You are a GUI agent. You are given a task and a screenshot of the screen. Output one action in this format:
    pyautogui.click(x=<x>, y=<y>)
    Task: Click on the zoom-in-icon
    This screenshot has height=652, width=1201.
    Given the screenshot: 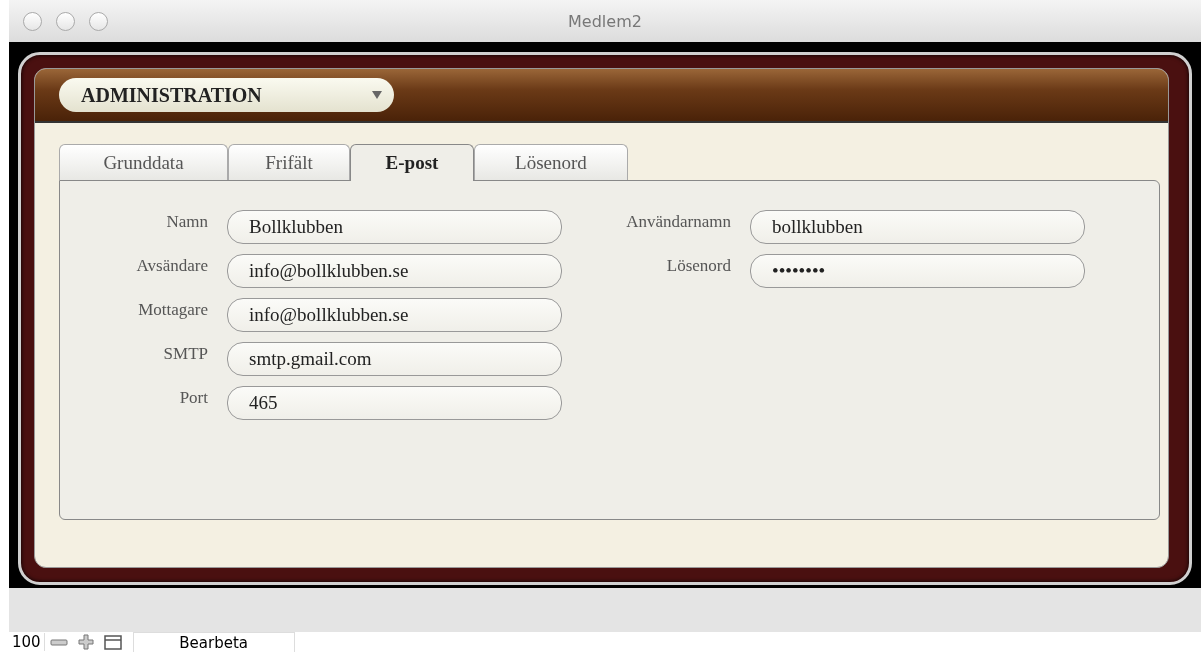 What is the action you would take?
    pyautogui.click(x=85, y=642)
    